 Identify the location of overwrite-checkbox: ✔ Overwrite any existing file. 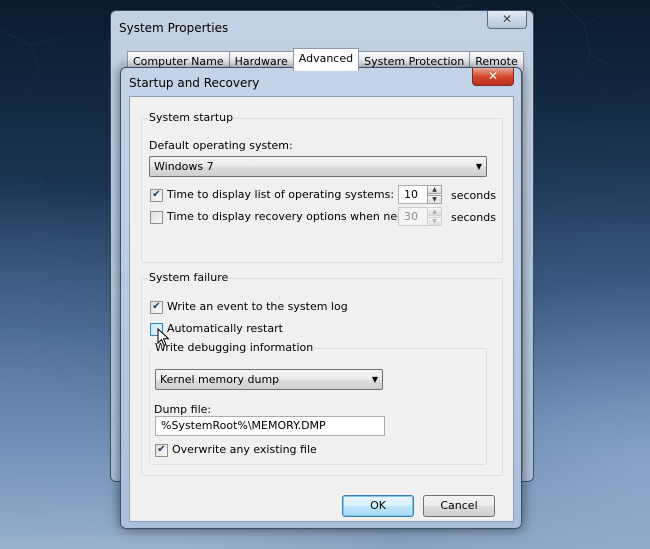
(236, 450).